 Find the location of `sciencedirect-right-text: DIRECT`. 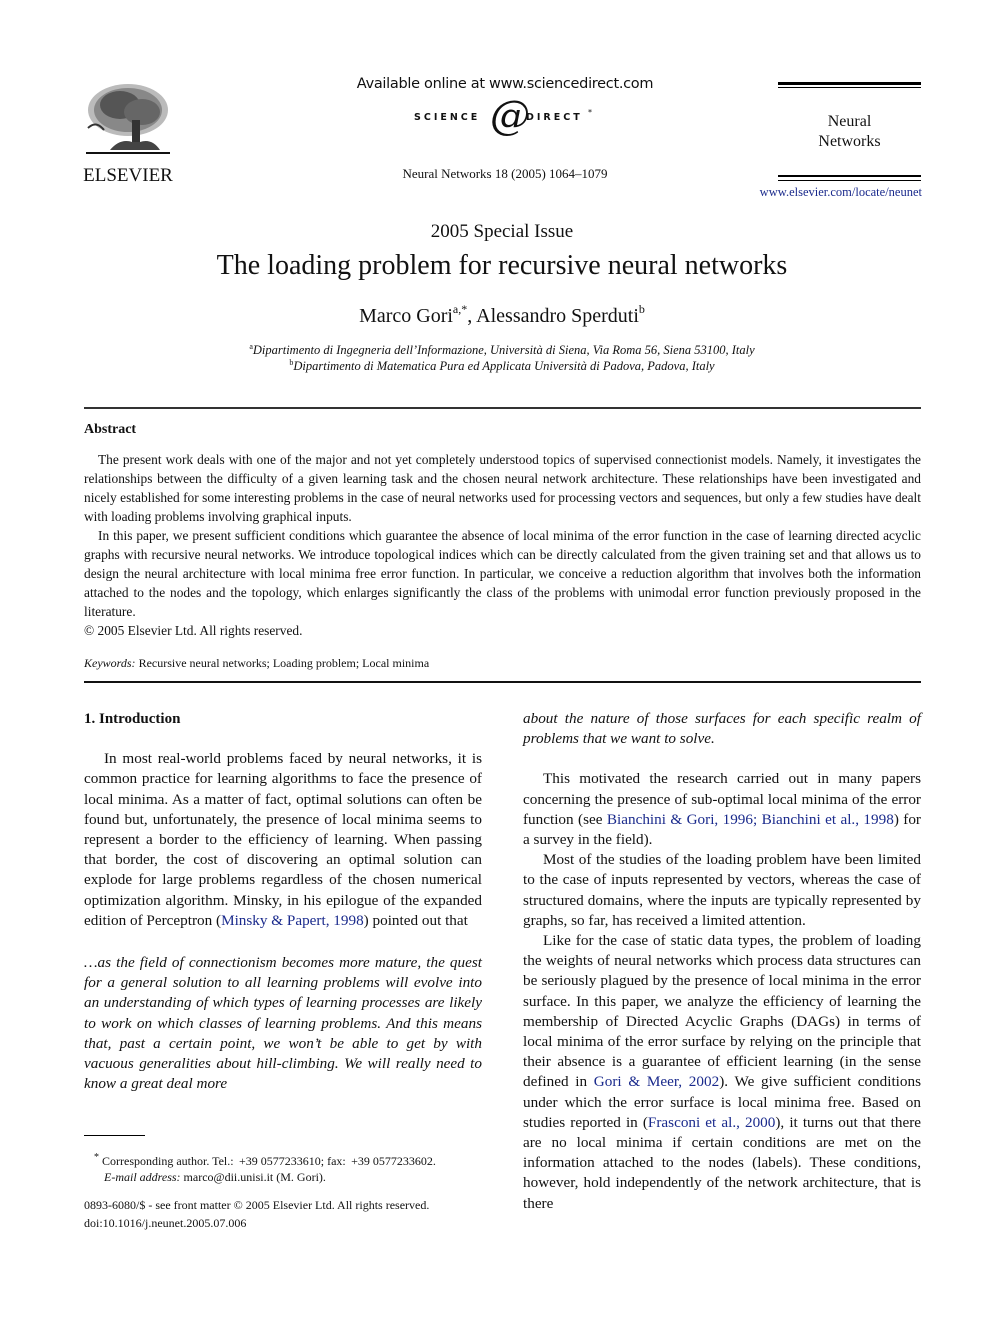

sciencedirect-right-text: DIRECT is located at coordinates (554, 117).